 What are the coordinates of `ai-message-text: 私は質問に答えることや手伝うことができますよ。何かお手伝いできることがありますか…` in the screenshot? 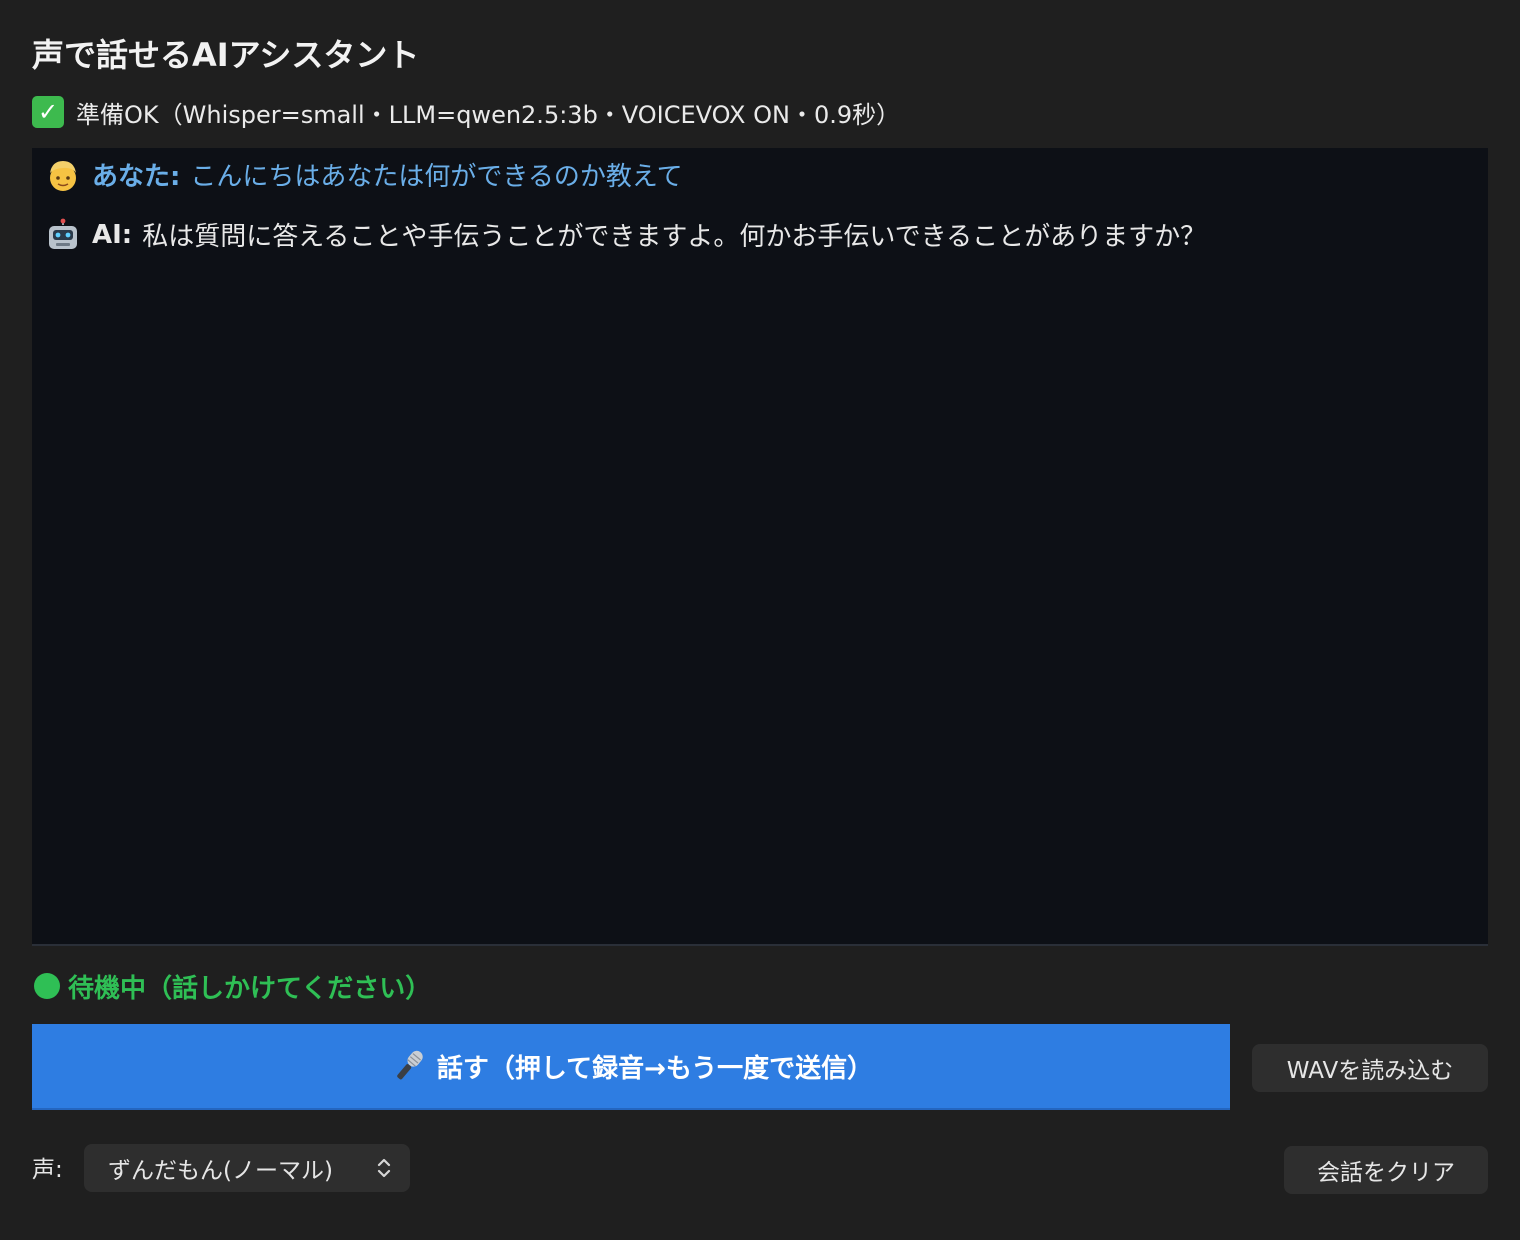 It's located at (674, 237).